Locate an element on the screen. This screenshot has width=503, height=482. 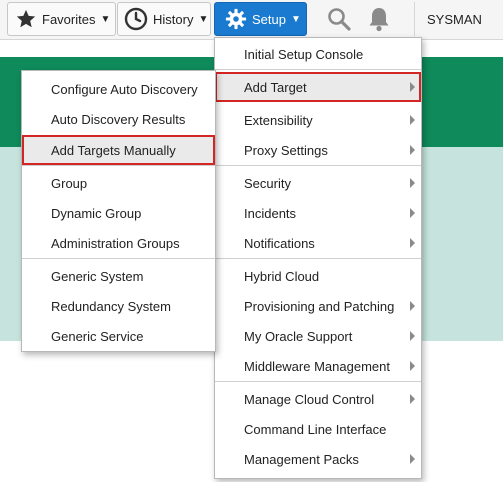
setup-menu-item-initial-setup-console: Initial Setup Console is located at coordinates (318, 54).